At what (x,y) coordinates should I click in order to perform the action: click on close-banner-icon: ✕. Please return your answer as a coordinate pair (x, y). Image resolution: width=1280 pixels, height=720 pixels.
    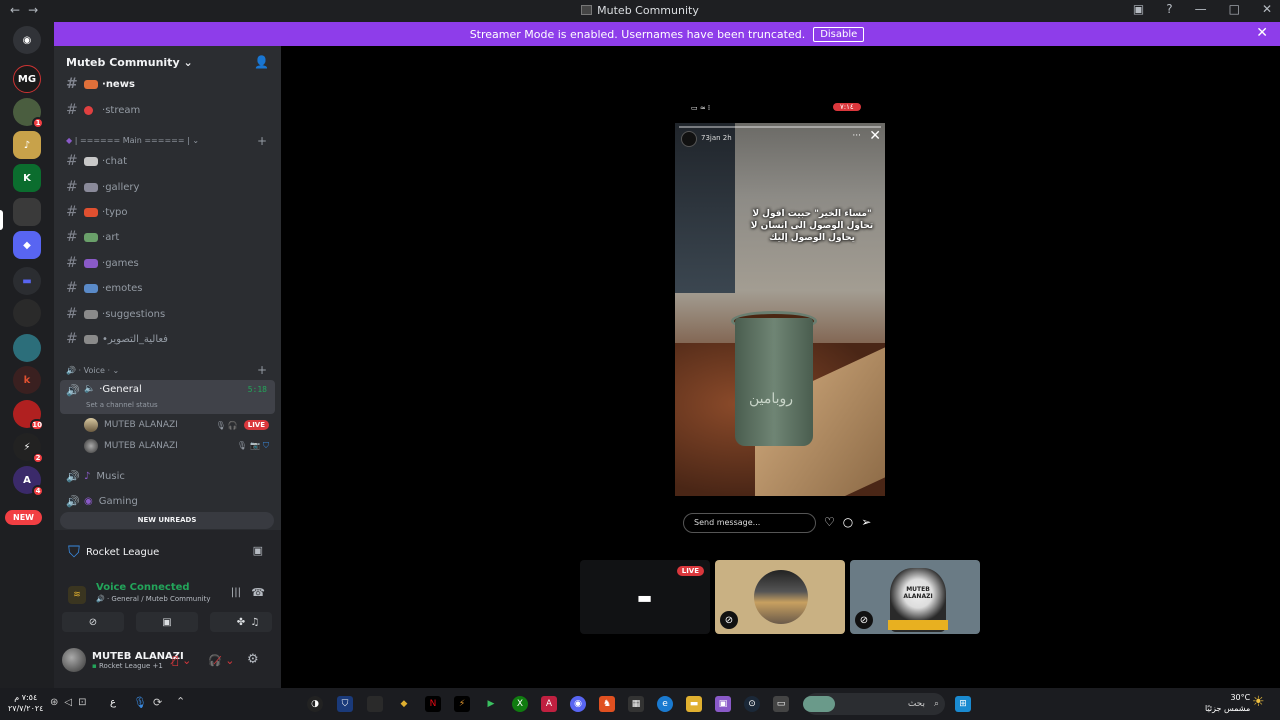
    Looking at the image, I should click on (1262, 33).